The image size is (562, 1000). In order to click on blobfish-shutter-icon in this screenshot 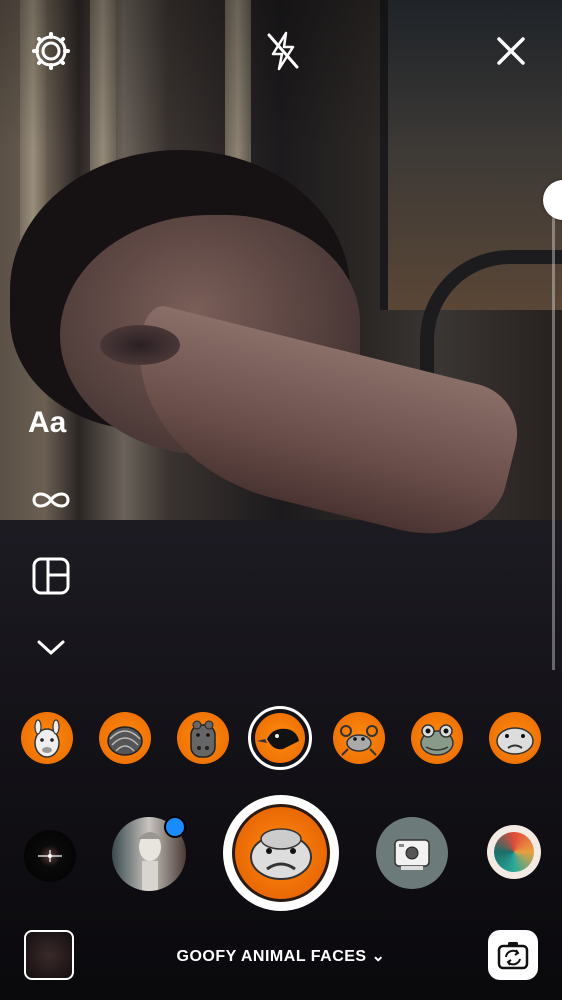, I will do `click(281, 853)`.